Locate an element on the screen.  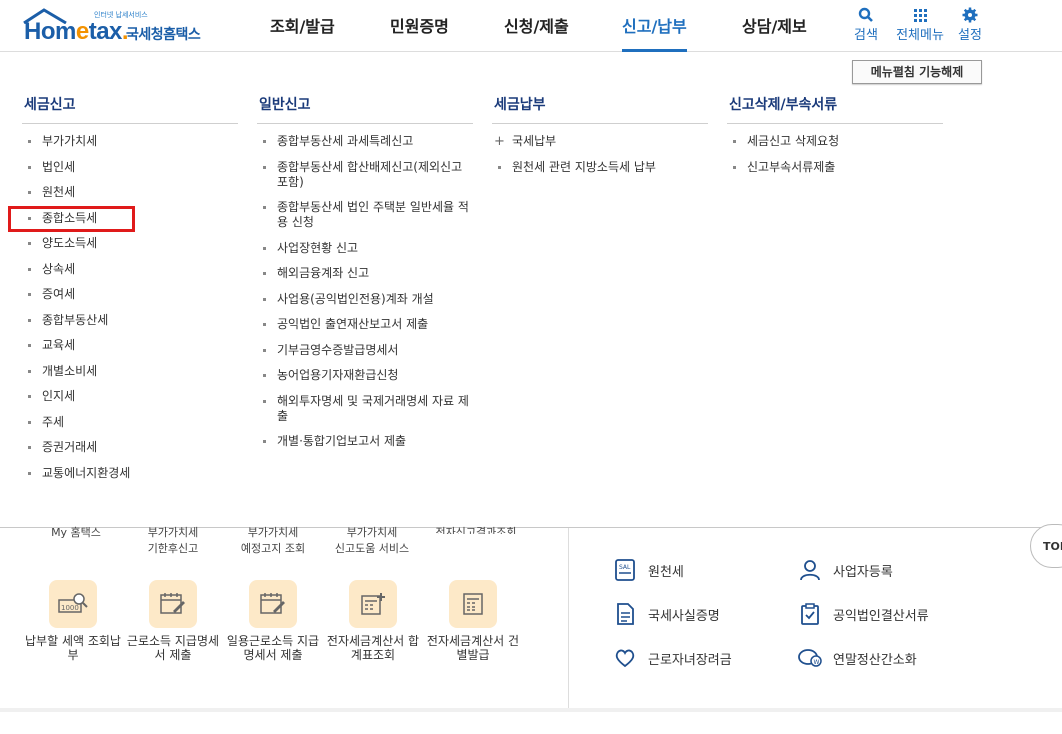
income-tax-highlight-box is located at coordinates (71, 219).